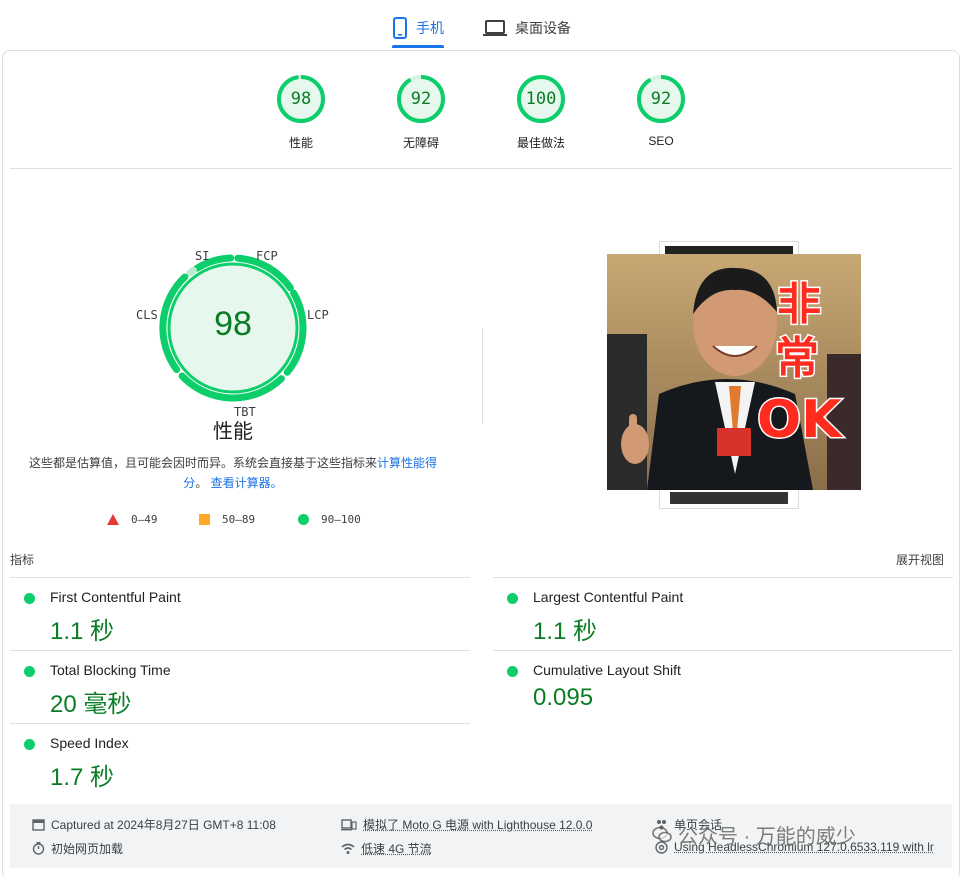 The image size is (966, 876). Describe the element at coordinates (240, 759) in the screenshot. I see `metric-si: Speed Index 1.7 秒` at that location.